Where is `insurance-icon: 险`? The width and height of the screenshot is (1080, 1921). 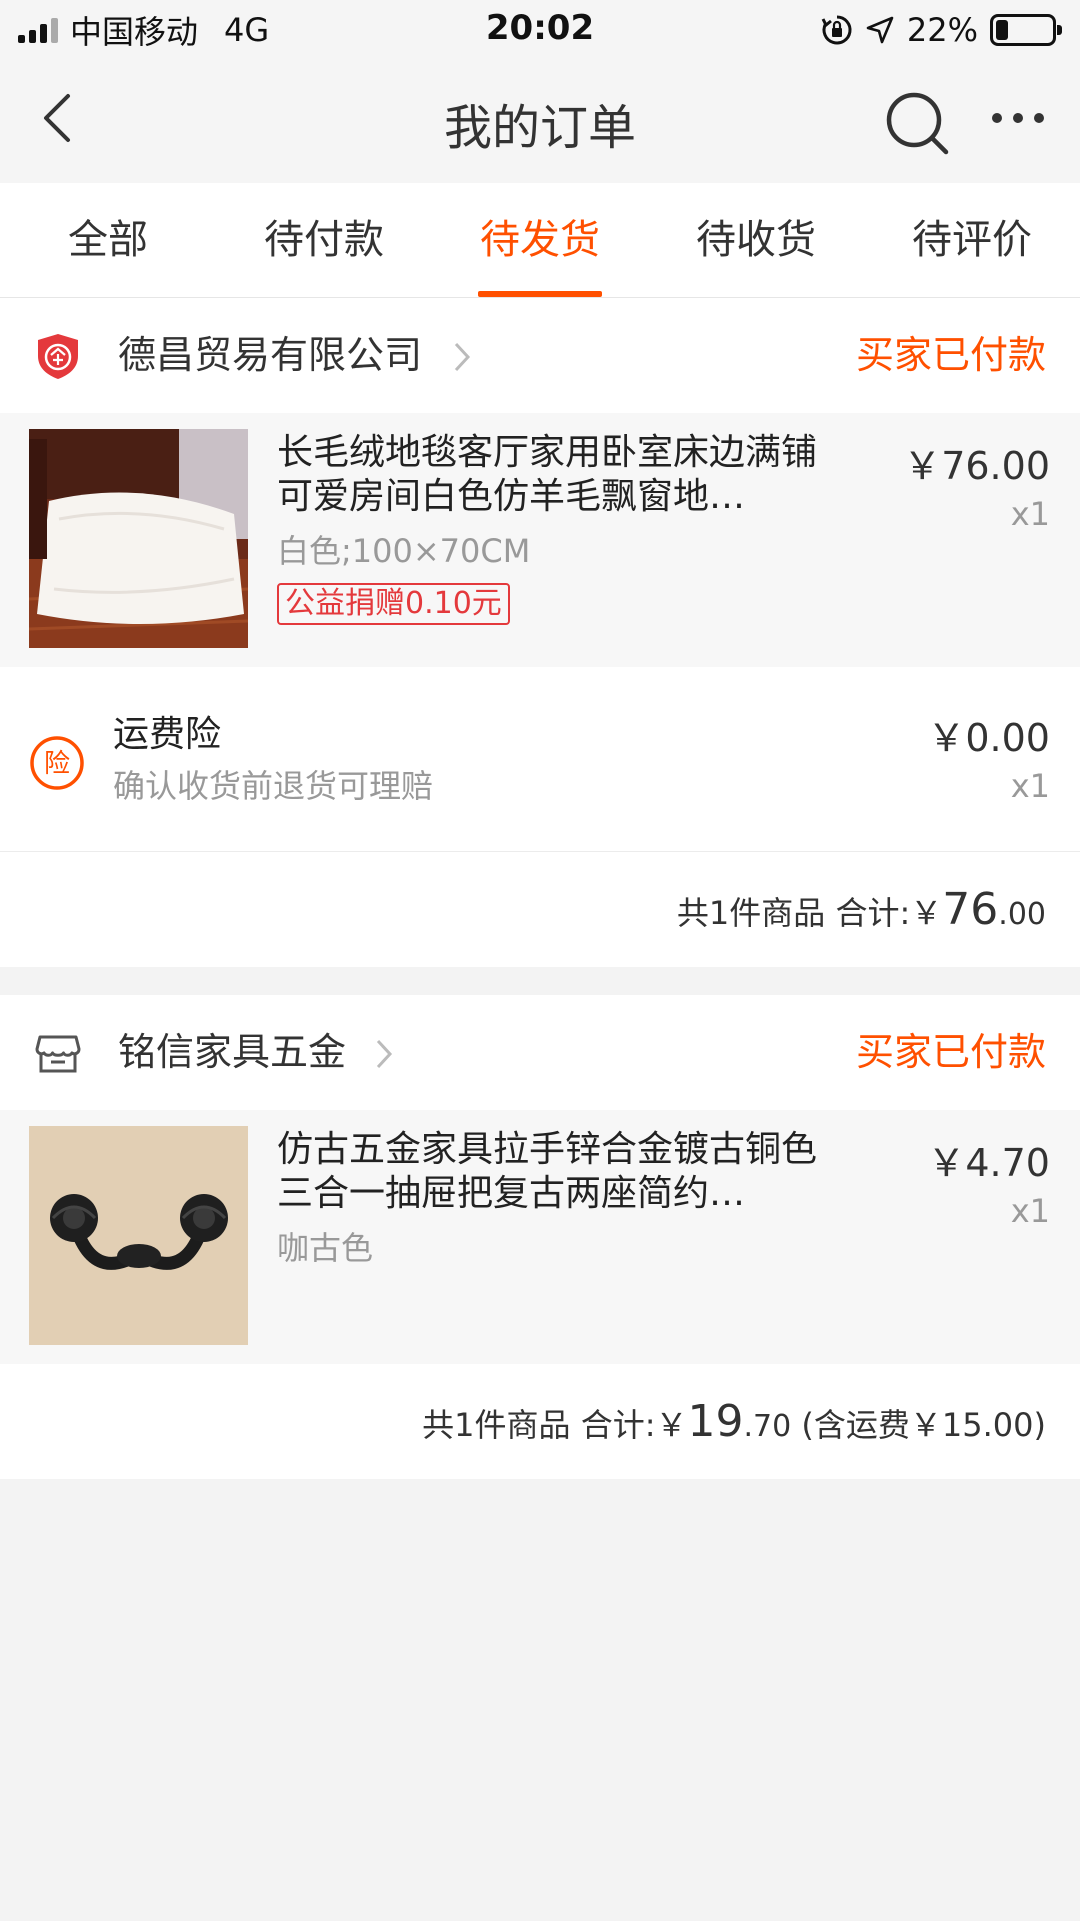 insurance-icon: 险 is located at coordinates (57, 763).